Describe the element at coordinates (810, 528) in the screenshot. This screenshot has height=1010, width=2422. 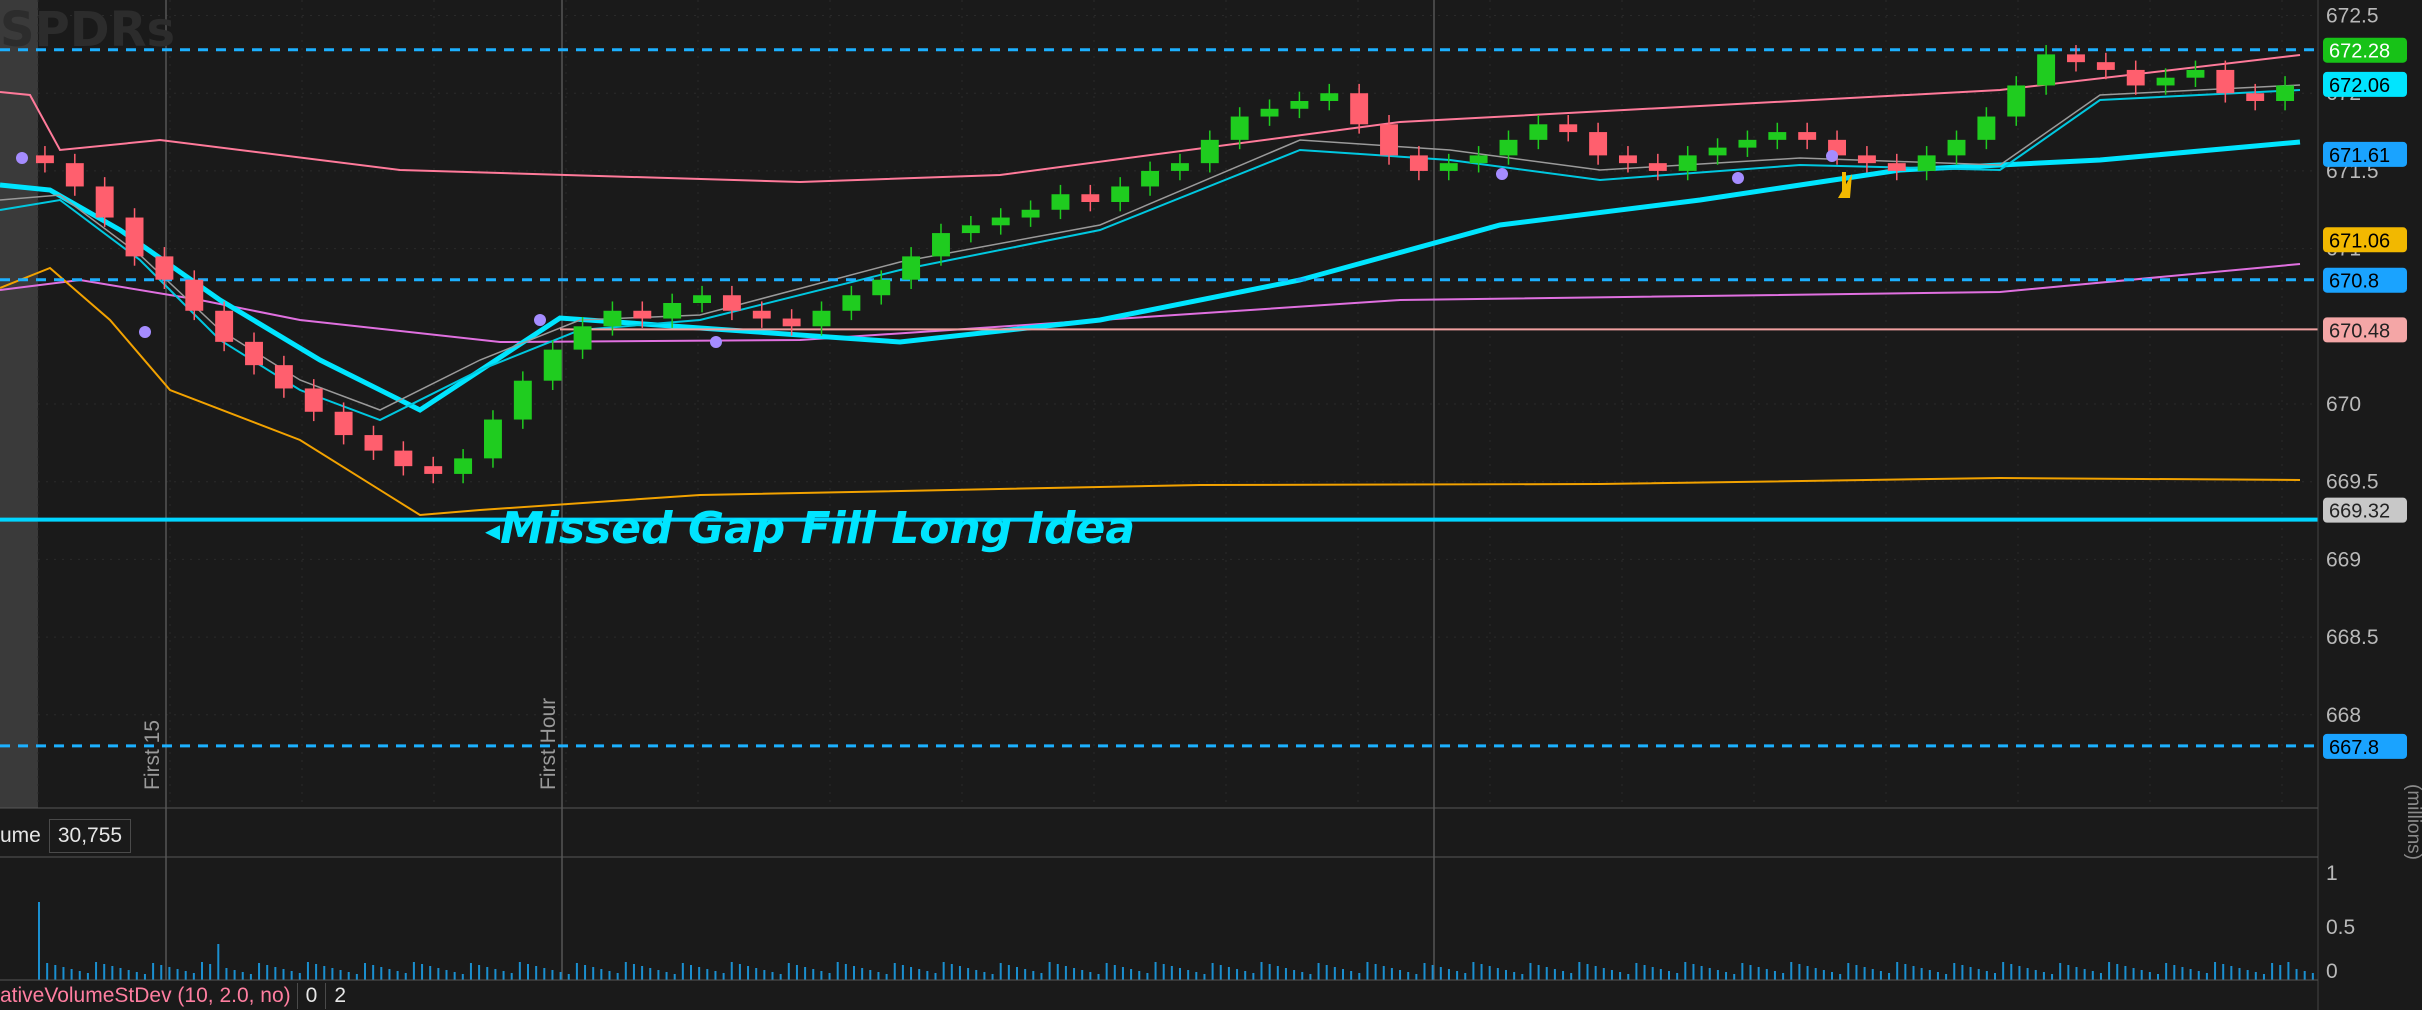
I see `annotation-label: ◂Missed Gap Fill Long Idea` at that location.